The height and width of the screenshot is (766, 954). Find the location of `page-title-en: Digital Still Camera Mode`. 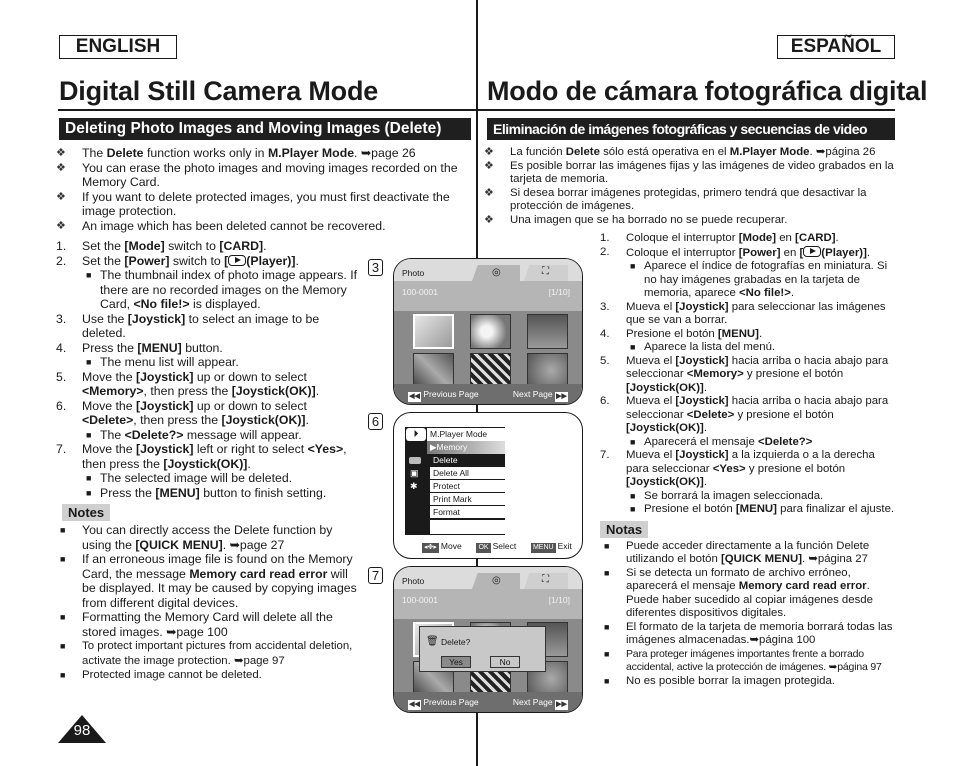

page-title-en: Digital Still Camera Mode is located at coordinates (219, 91).